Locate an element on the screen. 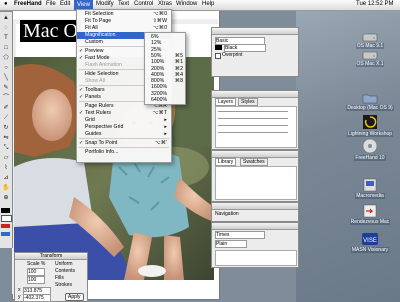 The image size is (400, 302). menu-item-label: Snap To Point is located at coordinates (101, 143).